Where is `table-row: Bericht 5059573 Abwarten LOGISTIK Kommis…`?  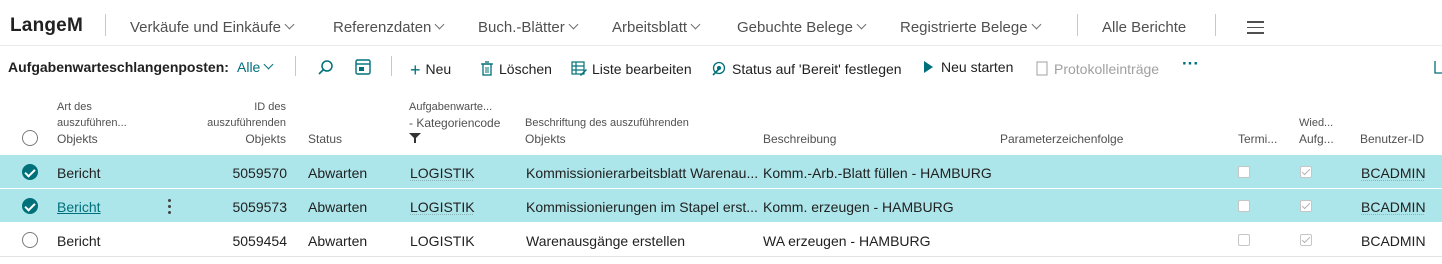 table-row: Bericht 5059573 Abwarten LOGISTIK Kommis… is located at coordinates (721, 206).